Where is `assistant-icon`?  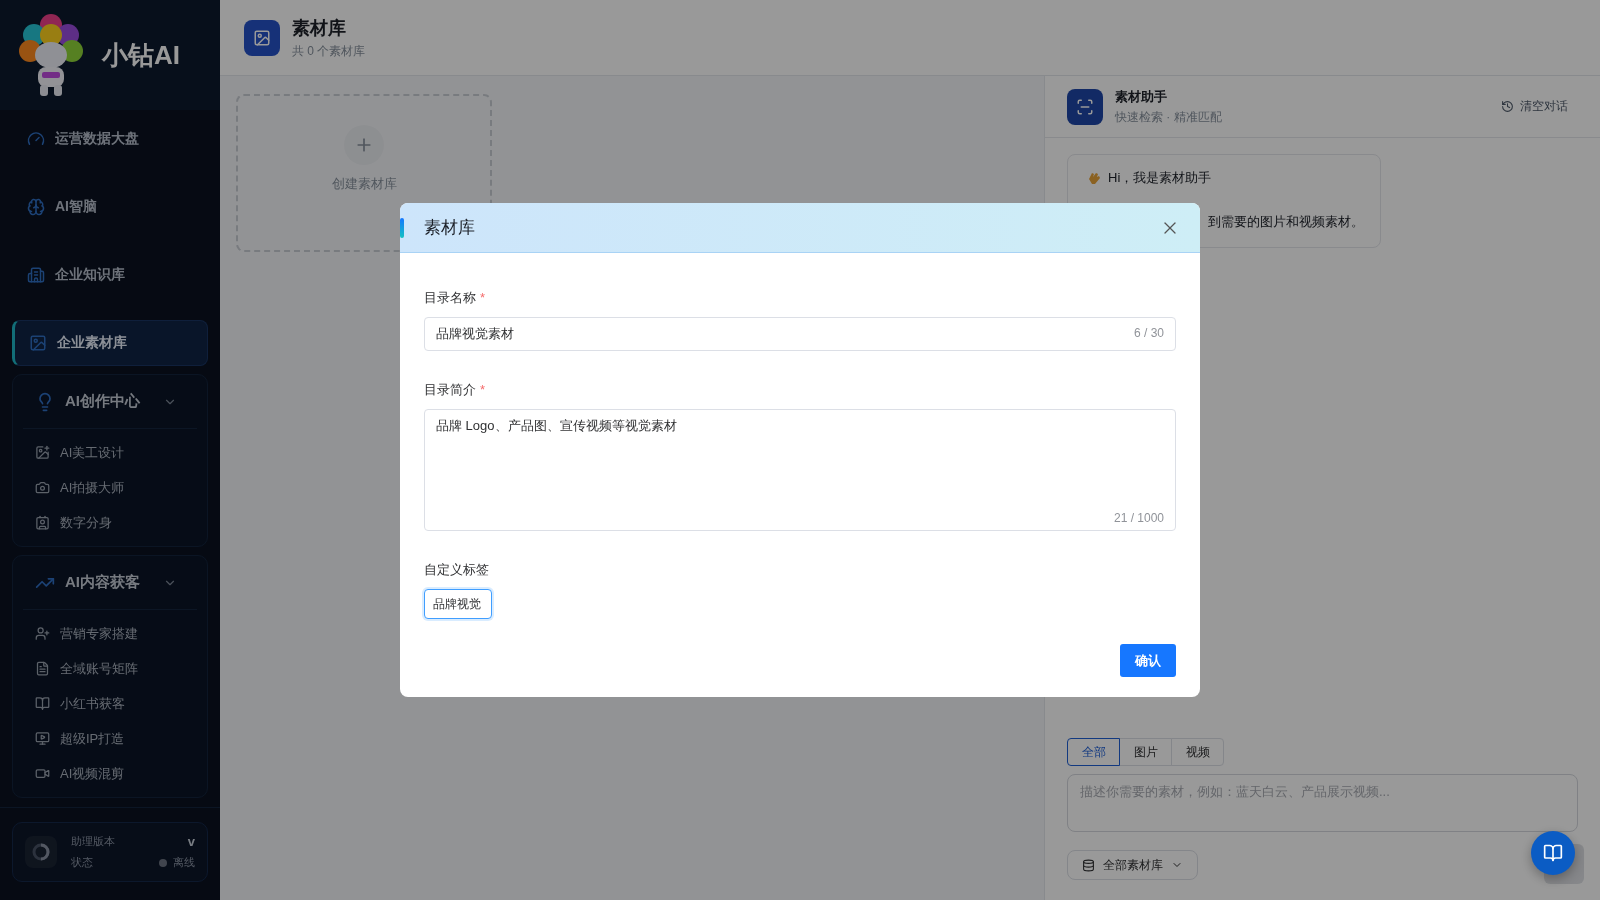 assistant-icon is located at coordinates (1085, 106).